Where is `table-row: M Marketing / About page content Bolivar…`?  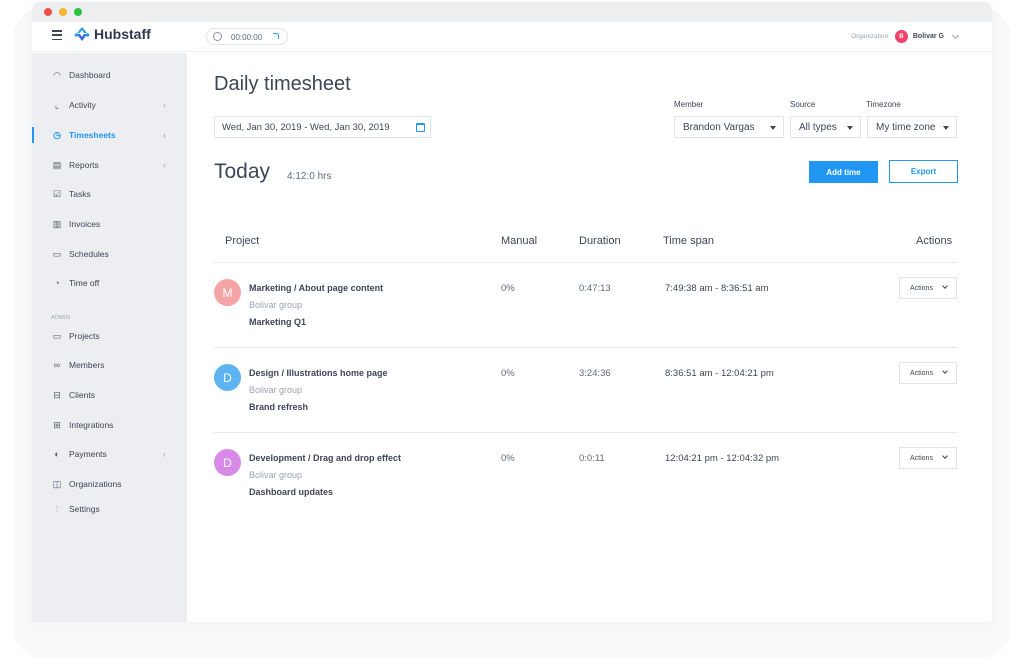
table-row: M Marketing / About page content Bolivar… is located at coordinates (586, 305).